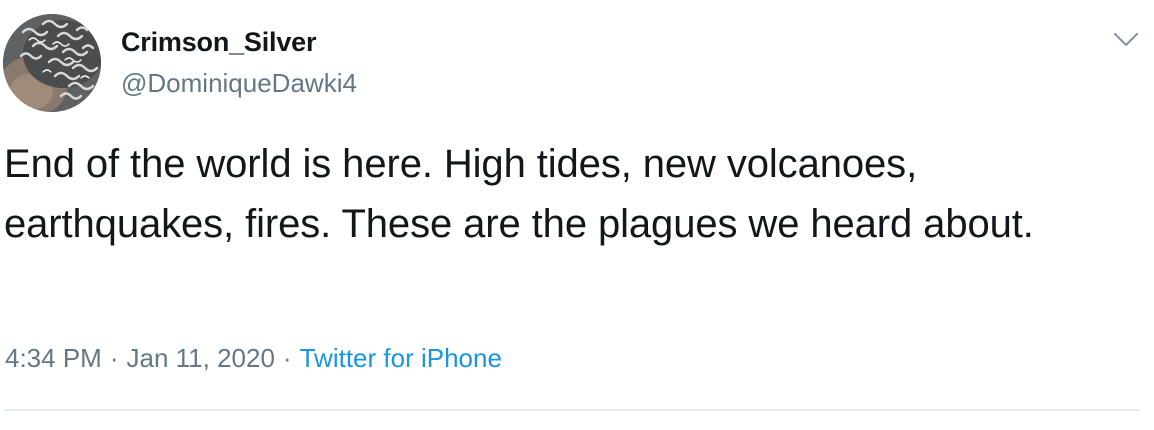 The width and height of the screenshot is (1154, 430). What do you see at coordinates (572, 410) in the screenshot?
I see `divider` at bounding box center [572, 410].